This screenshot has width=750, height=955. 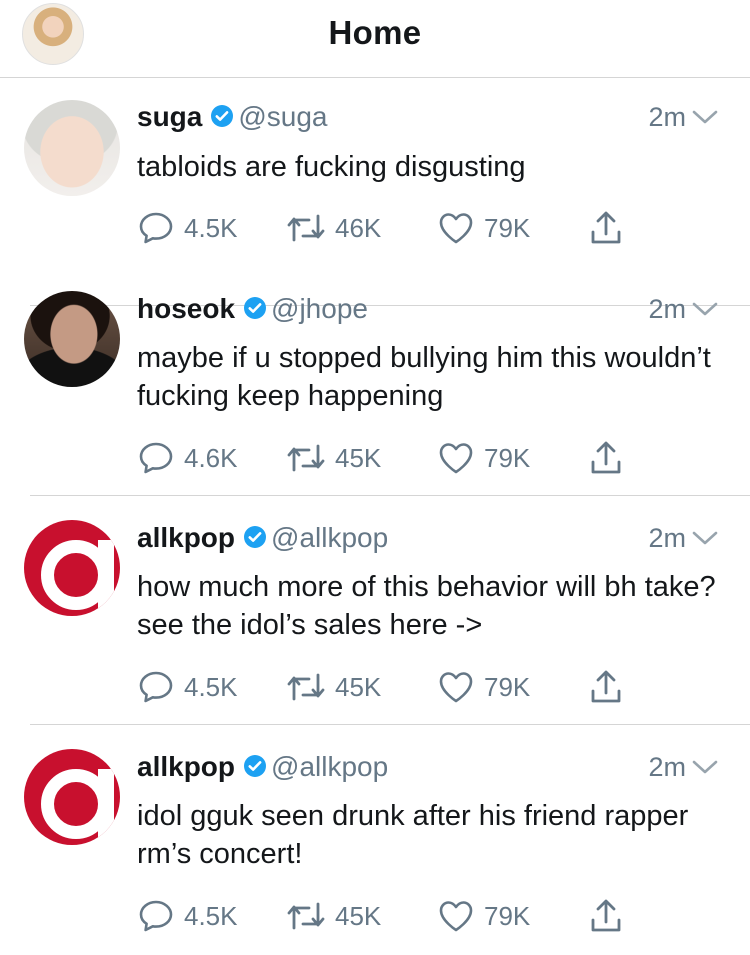 I want to click on reply-count: 4.6K, so click(x=211, y=457).